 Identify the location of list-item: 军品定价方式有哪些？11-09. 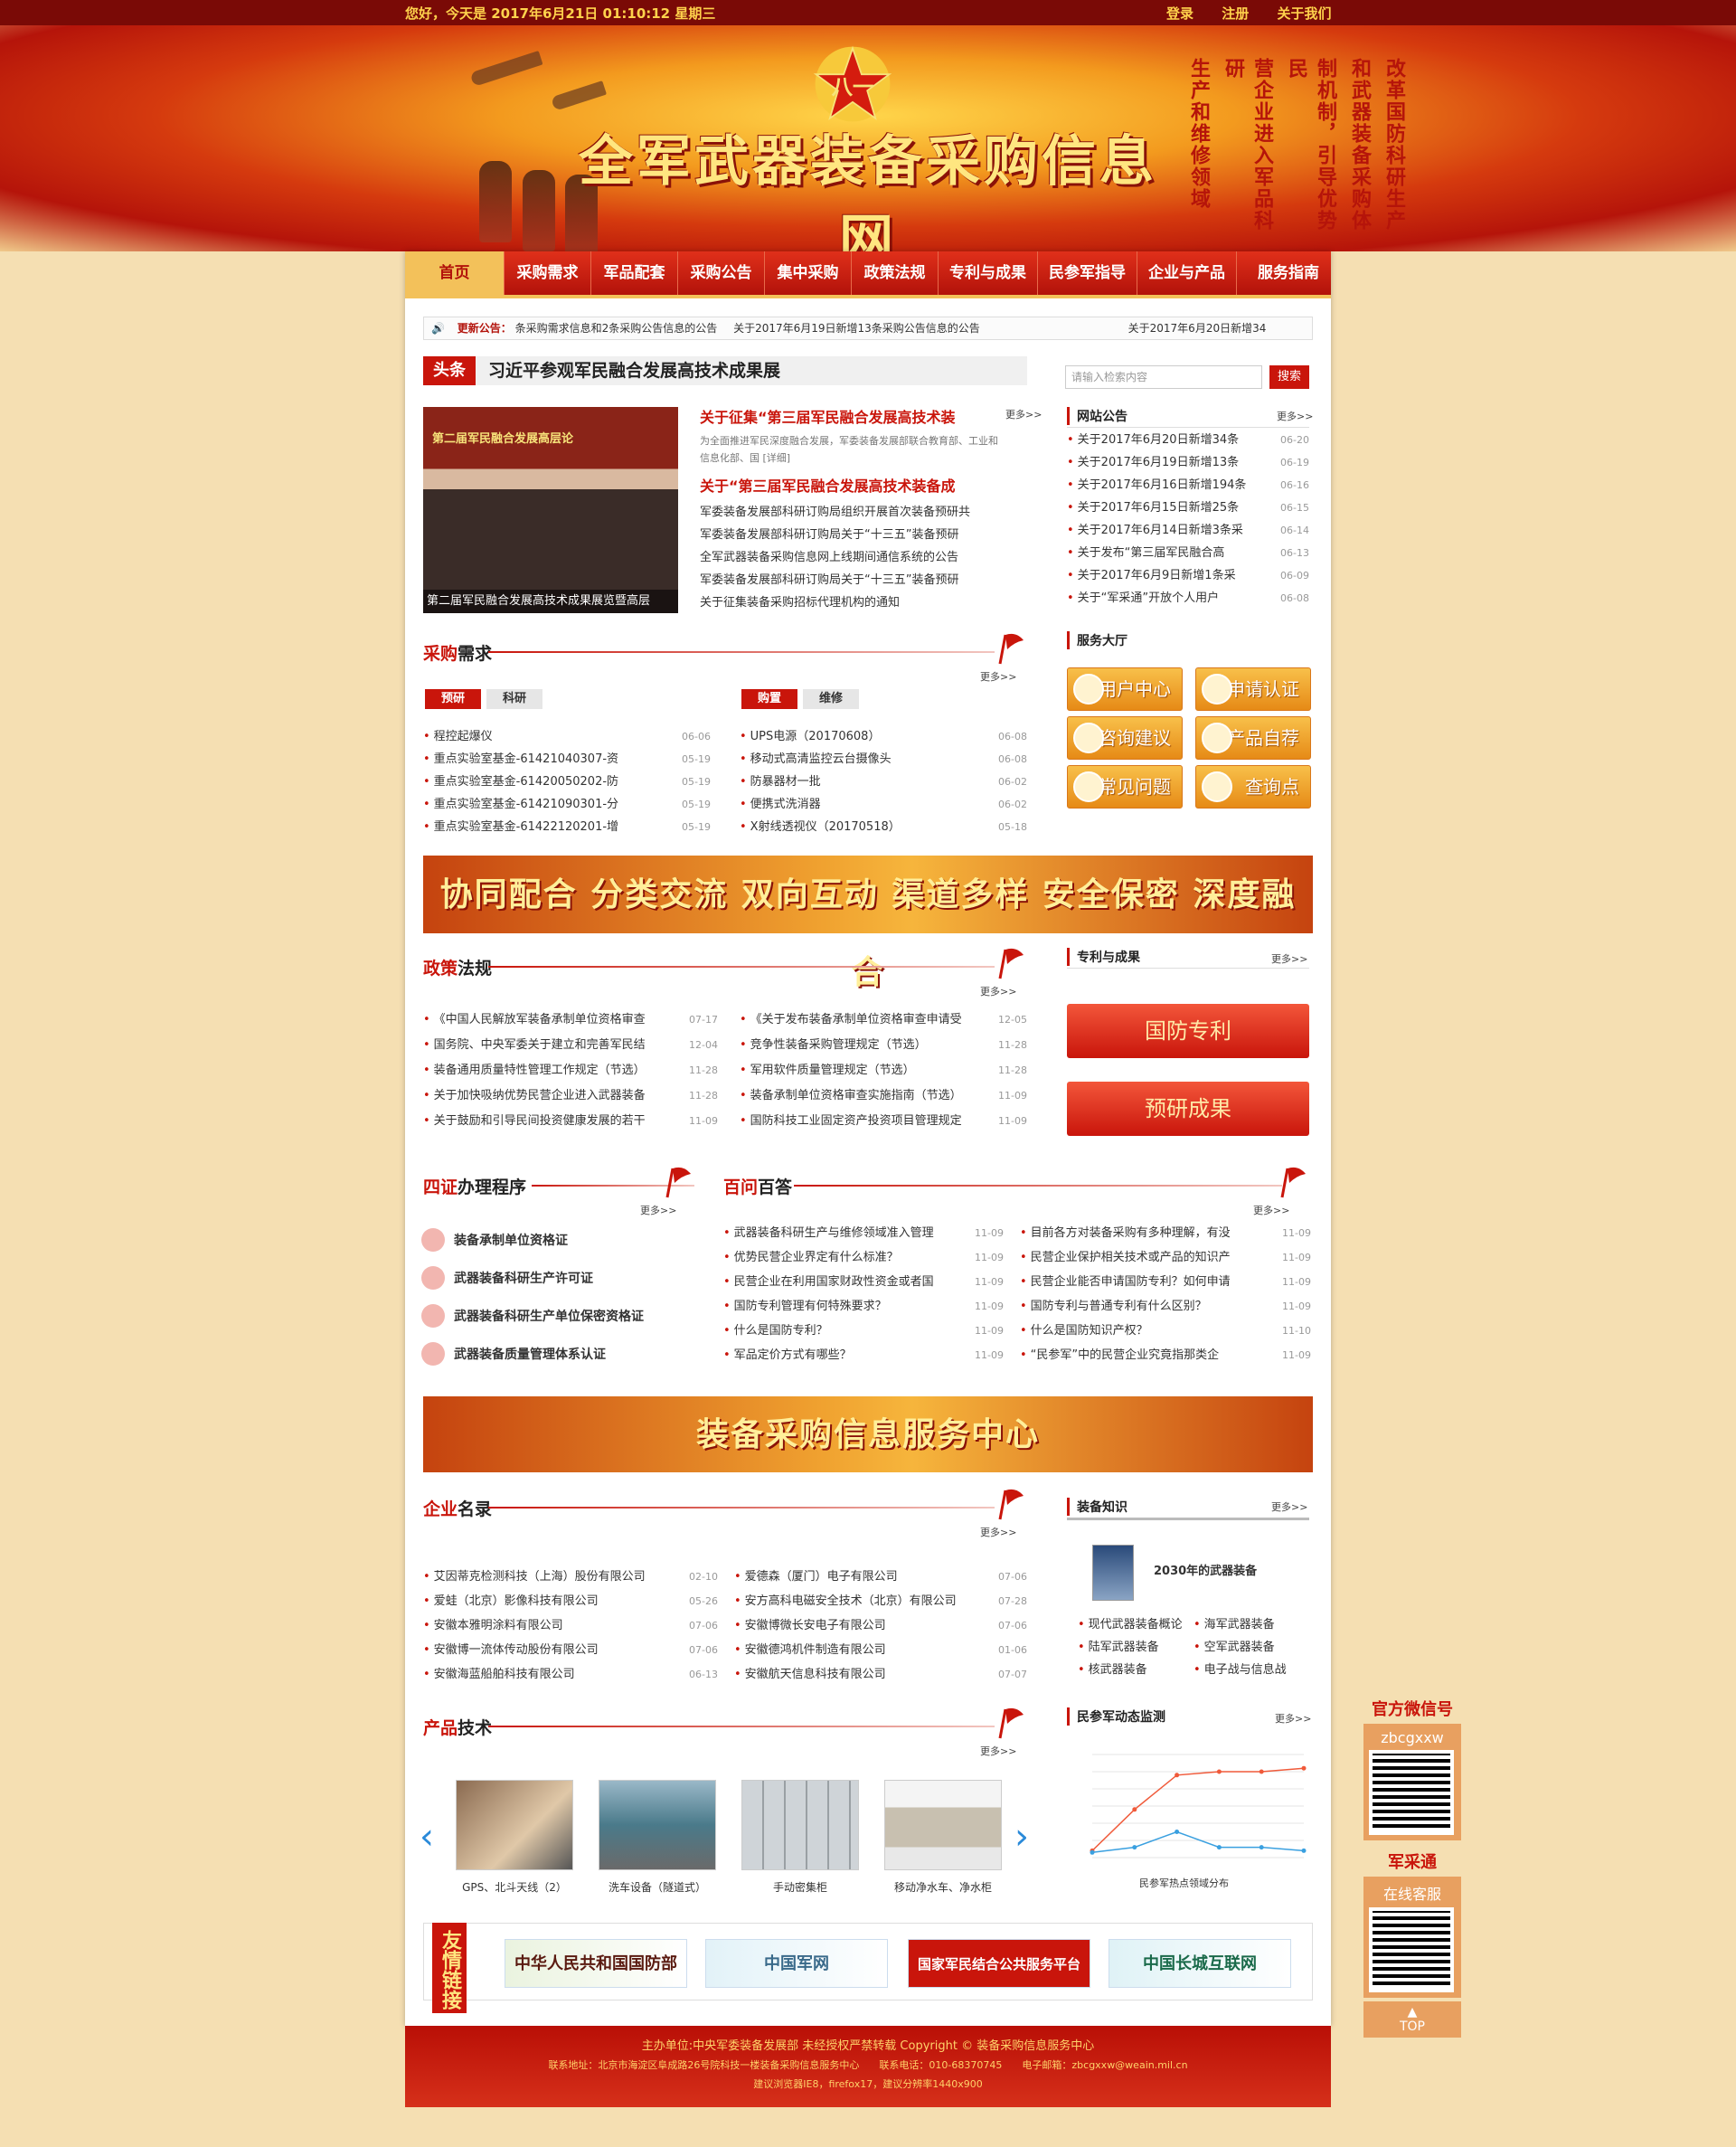
(863, 1355).